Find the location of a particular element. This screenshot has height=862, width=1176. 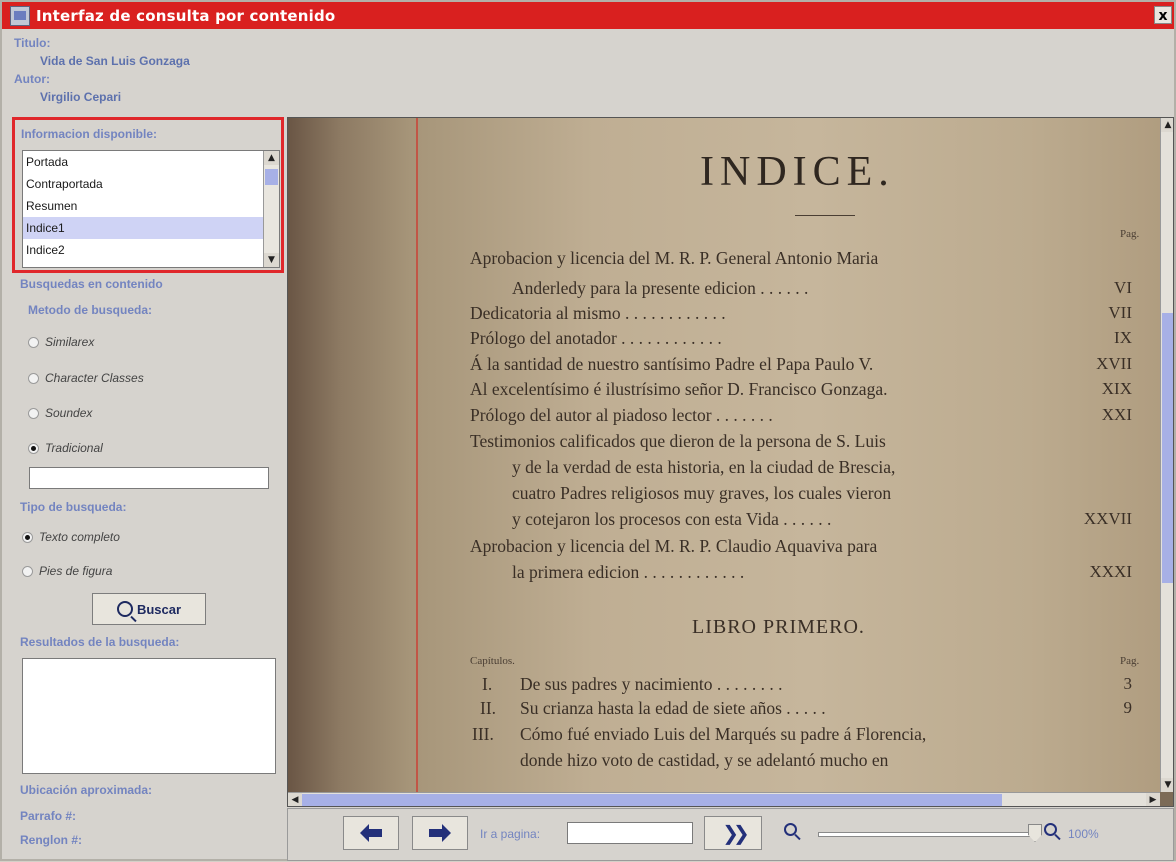

app-icon is located at coordinates (20, 15).